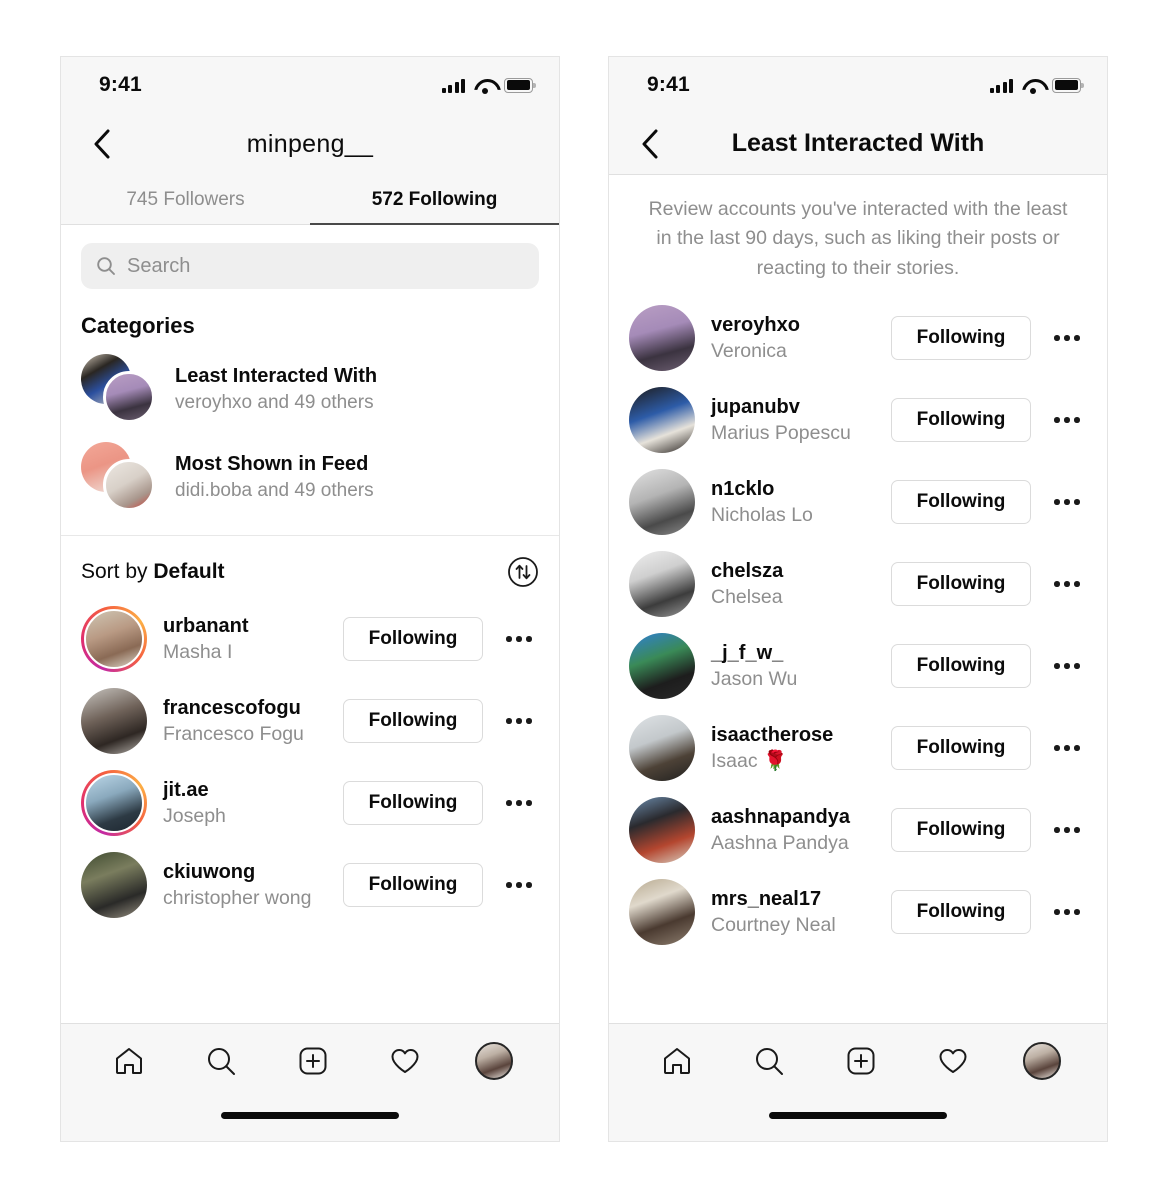  Describe the element at coordinates (310, 143) in the screenshot. I see `page-title: minpeng__` at that location.